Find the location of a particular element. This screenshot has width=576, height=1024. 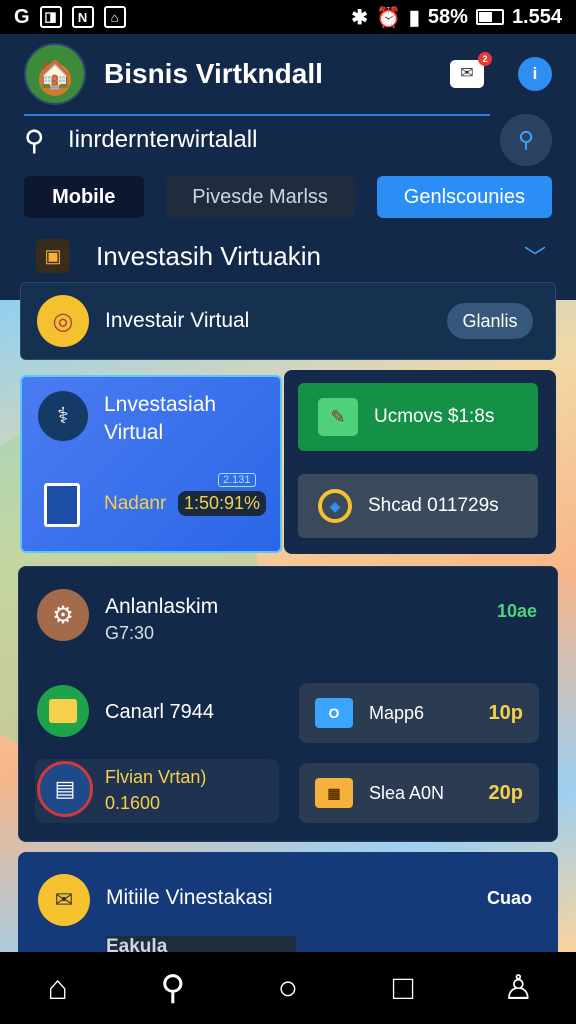

stethoscope-icon: ⚕ is located at coordinates (63, 416).